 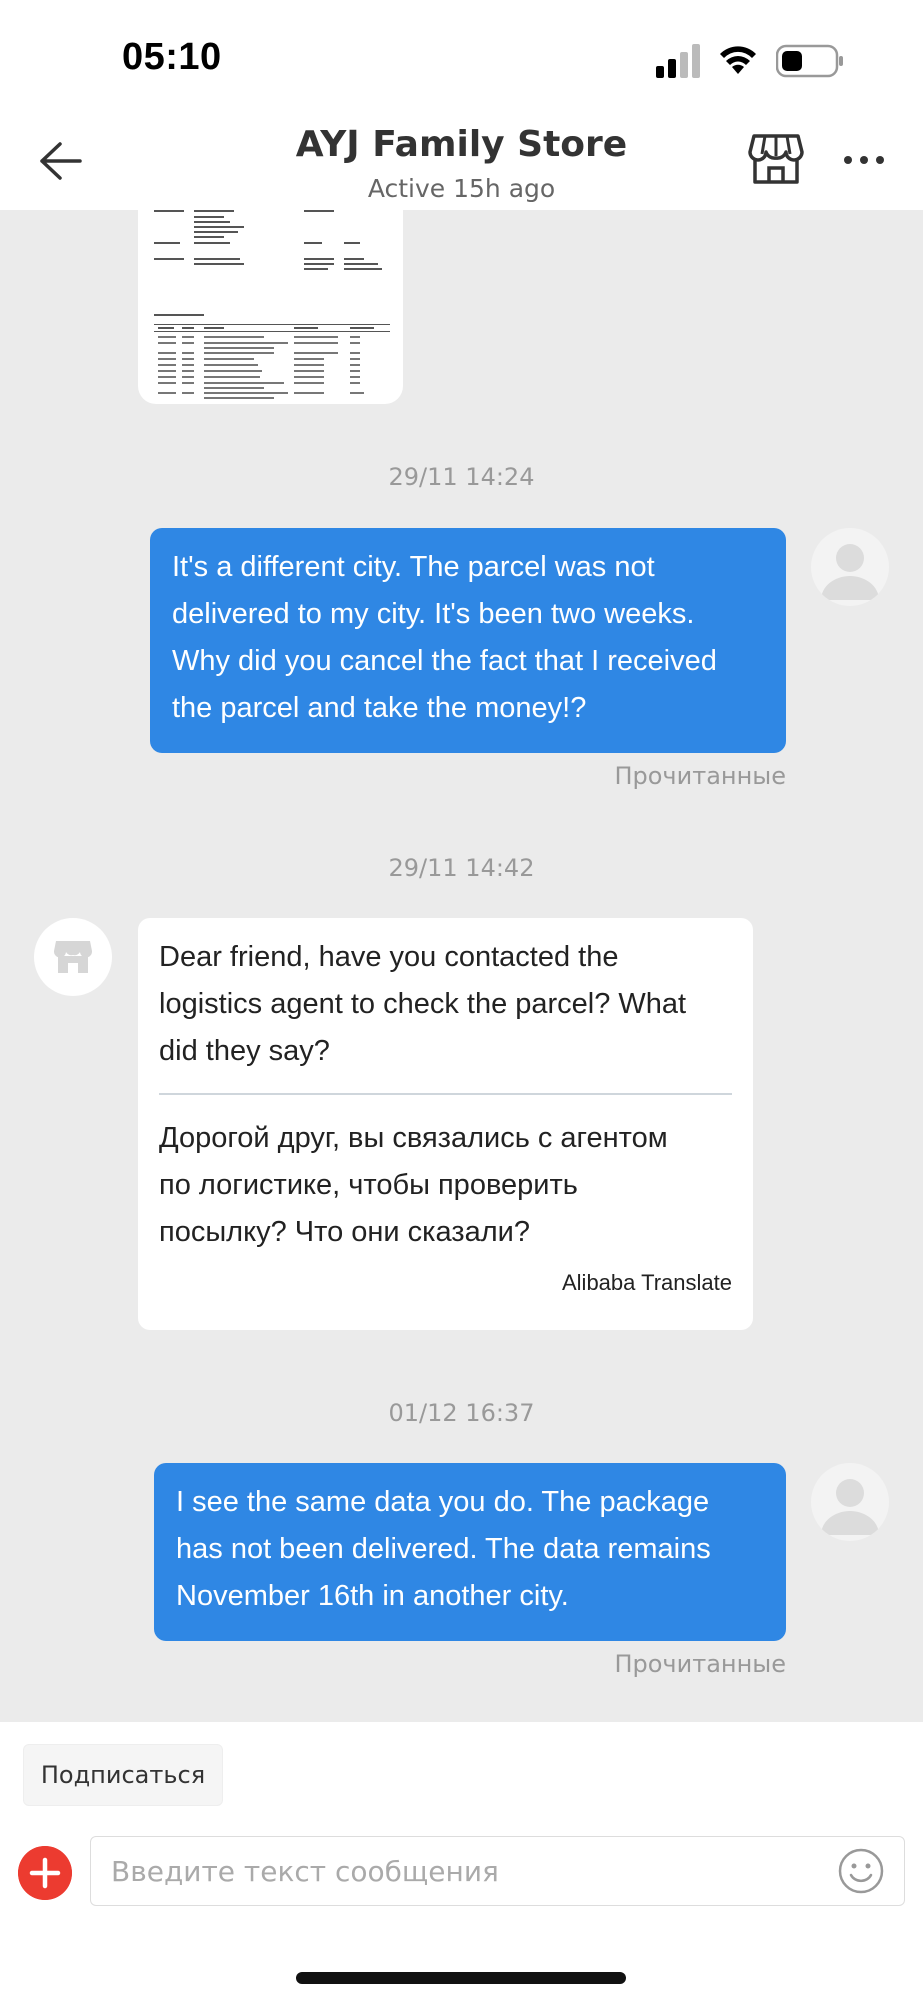 What do you see at coordinates (461, 1978) in the screenshot?
I see `home-indicator` at bounding box center [461, 1978].